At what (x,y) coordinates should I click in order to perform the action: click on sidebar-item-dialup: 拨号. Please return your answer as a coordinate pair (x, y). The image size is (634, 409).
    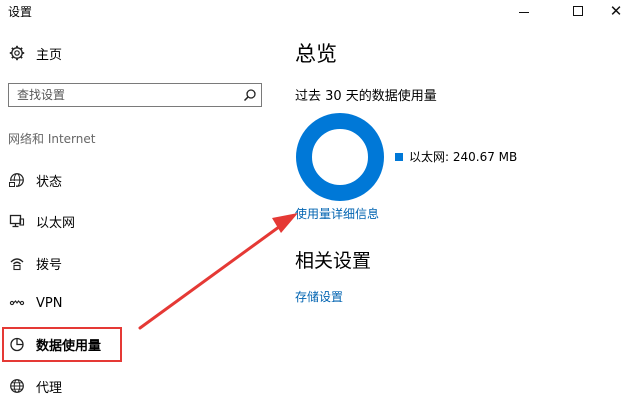
    Looking at the image, I should click on (35, 263).